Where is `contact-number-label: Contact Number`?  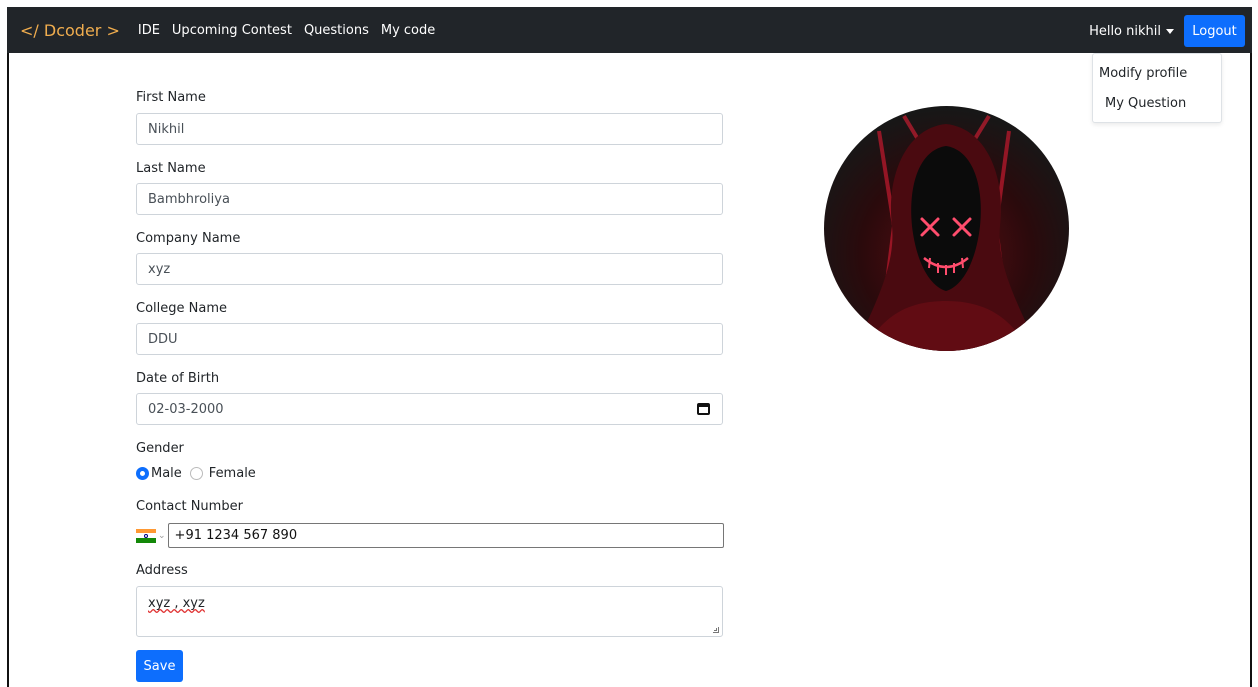
contact-number-label: Contact Number is located at coordinates (189, 506).